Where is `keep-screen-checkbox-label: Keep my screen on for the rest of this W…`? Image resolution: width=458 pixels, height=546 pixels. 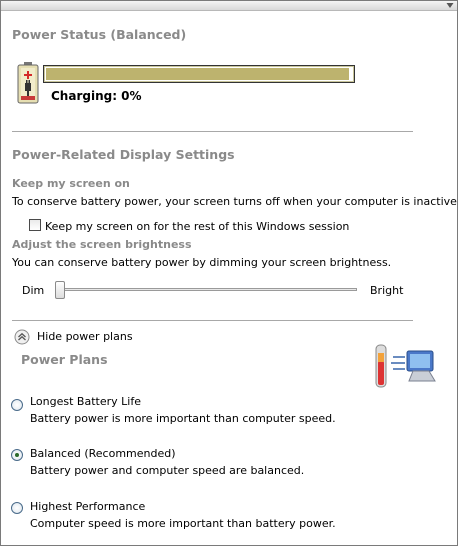
keep-screen-checkbox-label: Keep my screen on for the rest of this W… is located at coordinates (197, 226).